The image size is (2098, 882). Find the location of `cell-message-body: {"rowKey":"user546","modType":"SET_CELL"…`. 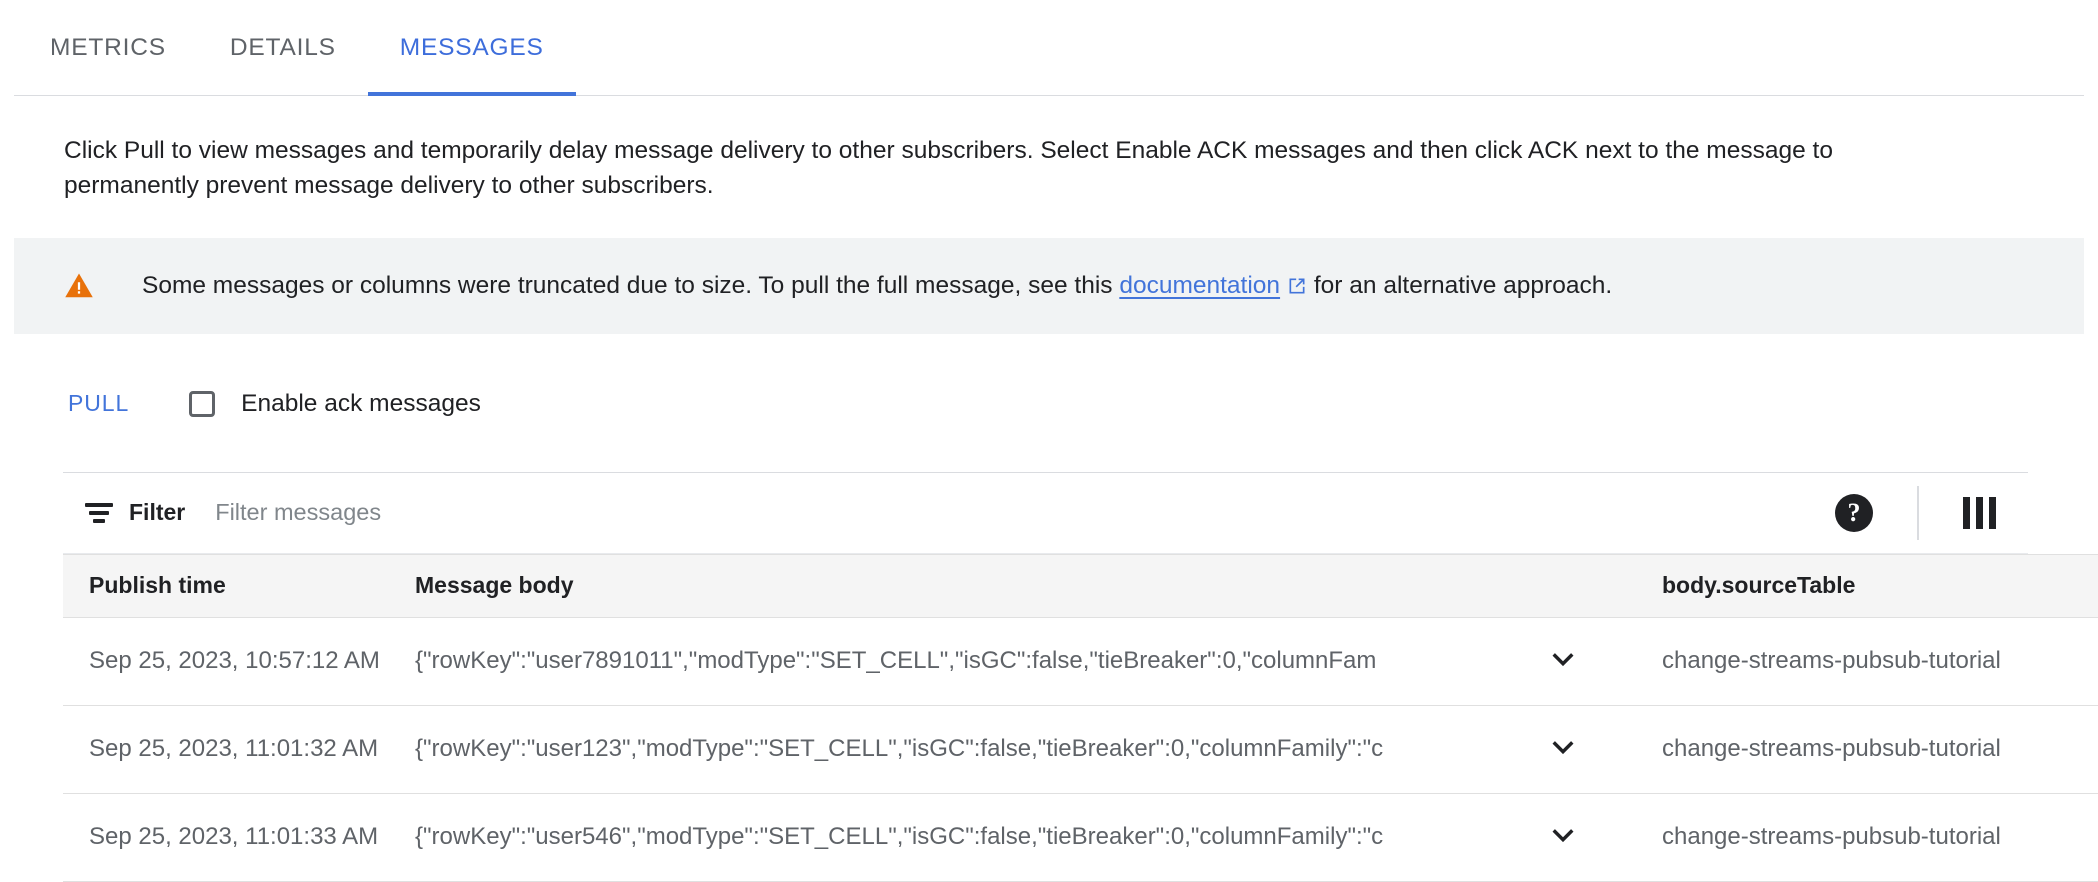

cell-message-body: {"rowKey":"user546","modType":"SET_CELL"… is located at coordinates (954, 837).